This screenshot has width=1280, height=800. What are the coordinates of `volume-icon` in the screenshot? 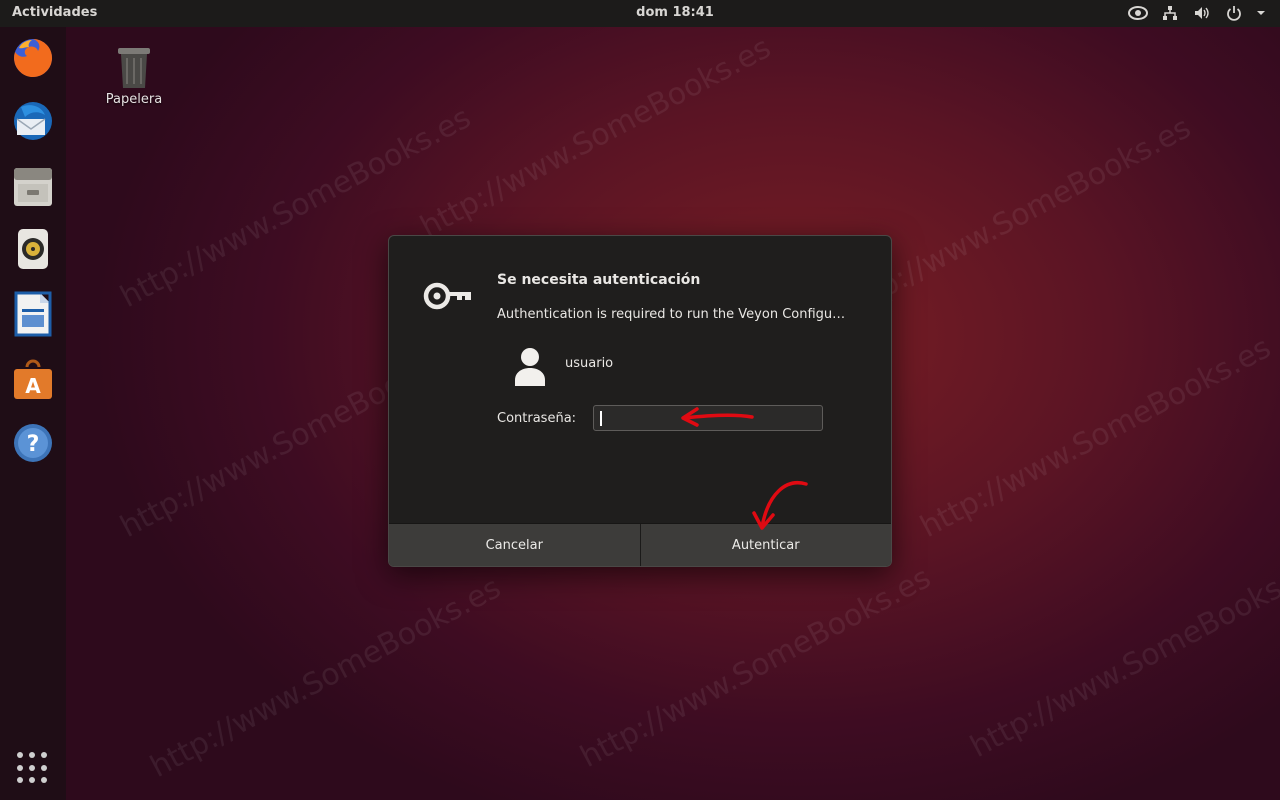 It's located at (1202, 13).